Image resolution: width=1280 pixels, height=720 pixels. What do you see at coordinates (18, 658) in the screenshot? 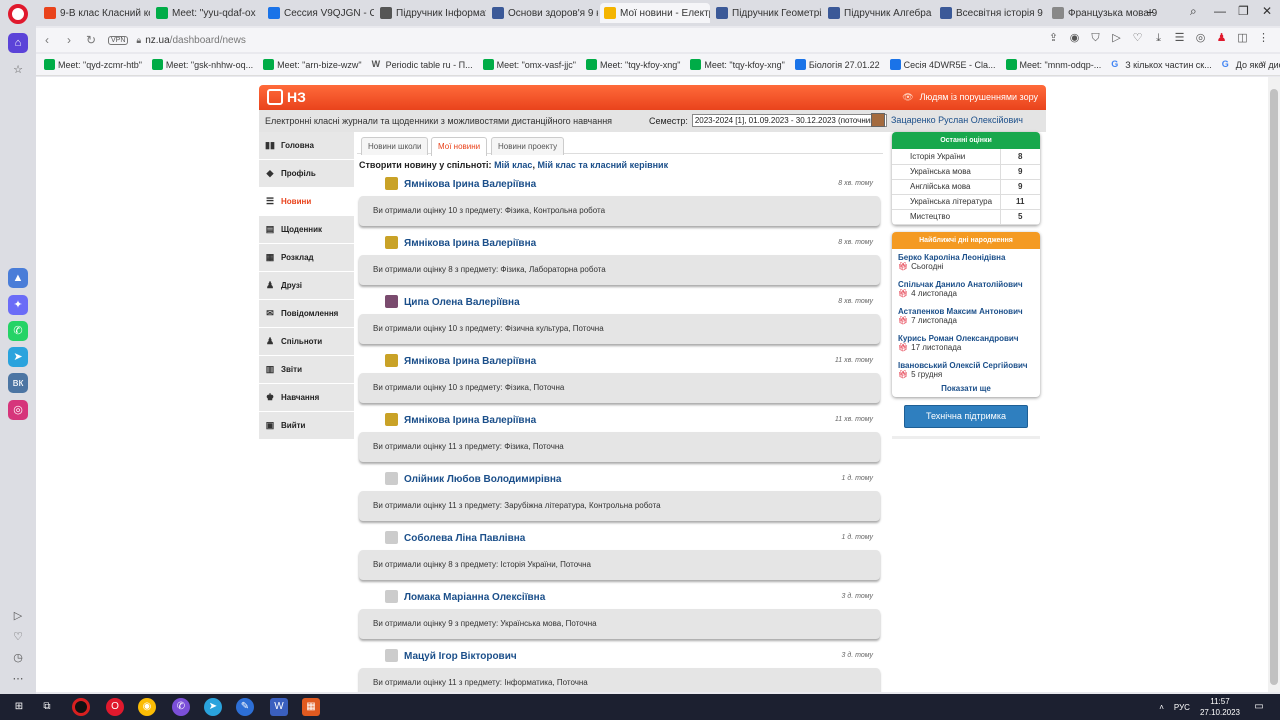
I see `history-icon: ◷` at bounding box center [18, 658].